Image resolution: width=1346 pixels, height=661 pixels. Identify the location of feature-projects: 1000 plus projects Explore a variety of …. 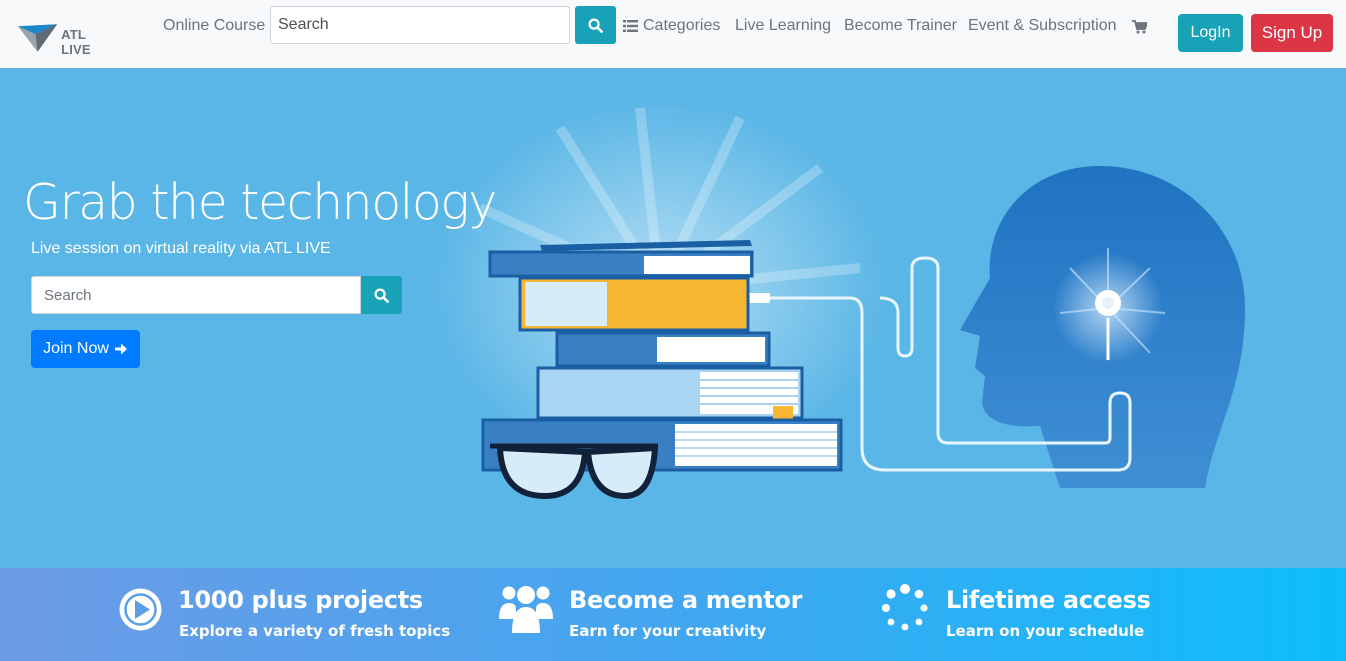
(288, 614).